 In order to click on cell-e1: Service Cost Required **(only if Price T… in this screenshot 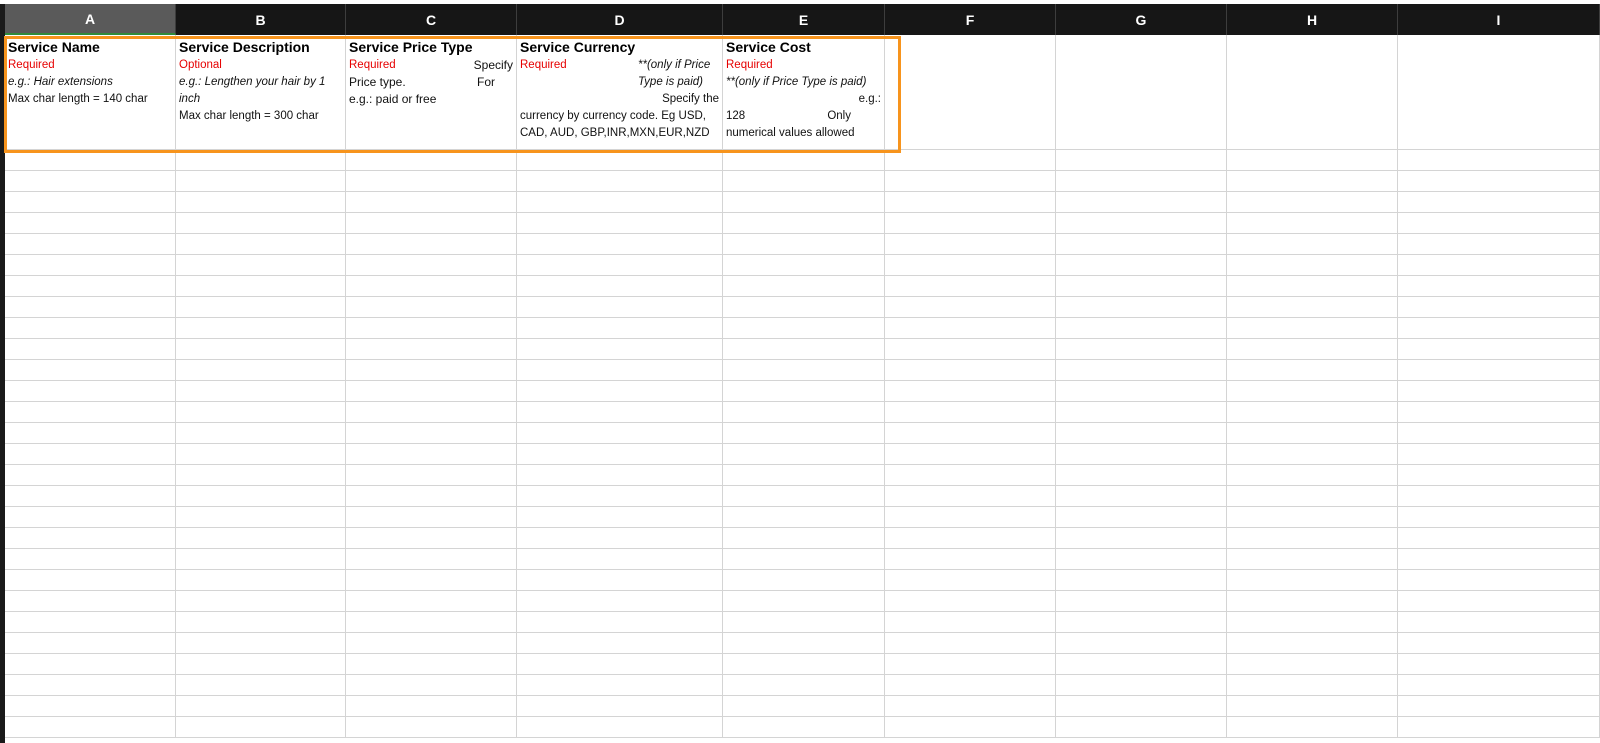, I will do `click(804, 92)`.